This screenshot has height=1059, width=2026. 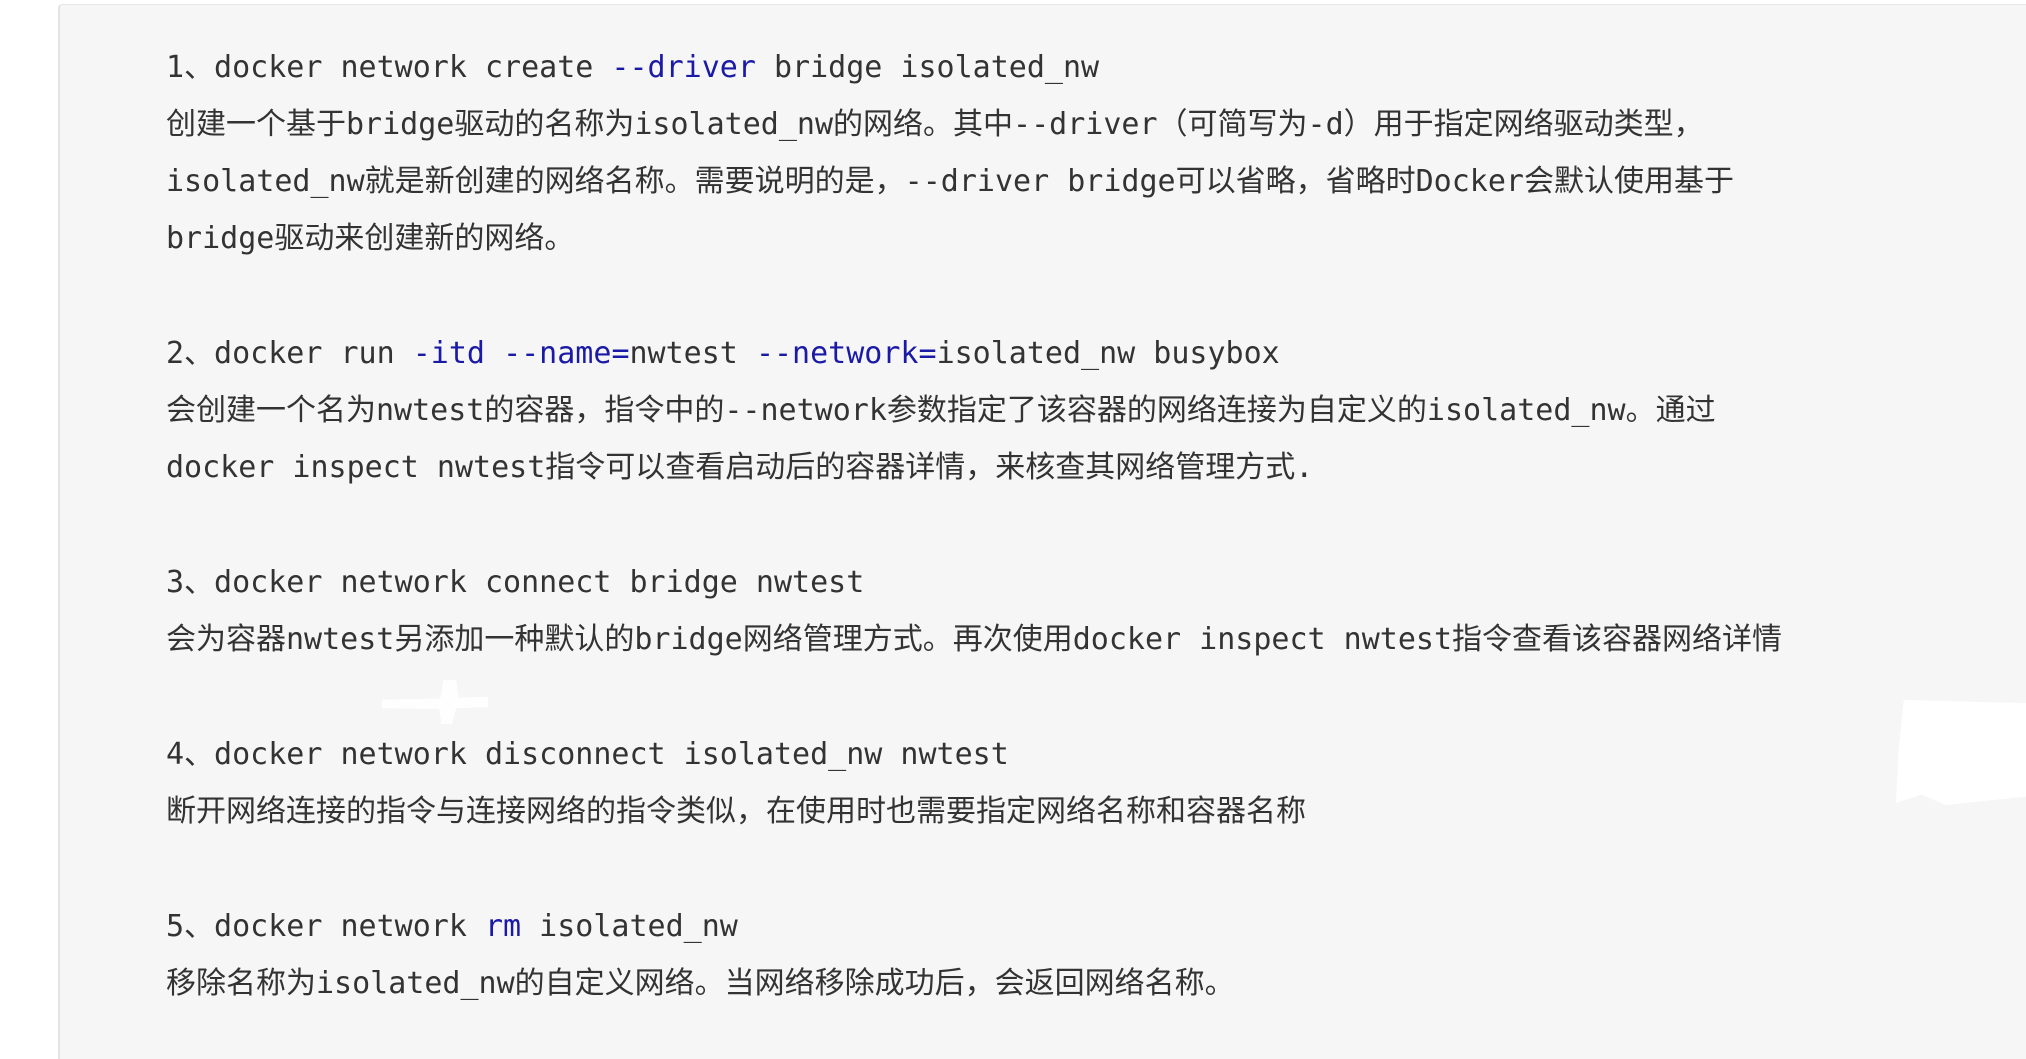 What do you see at coordinates (448, 353) in the screenshot?
I see `command-flag: -itd` at bounding box center [448, 353].